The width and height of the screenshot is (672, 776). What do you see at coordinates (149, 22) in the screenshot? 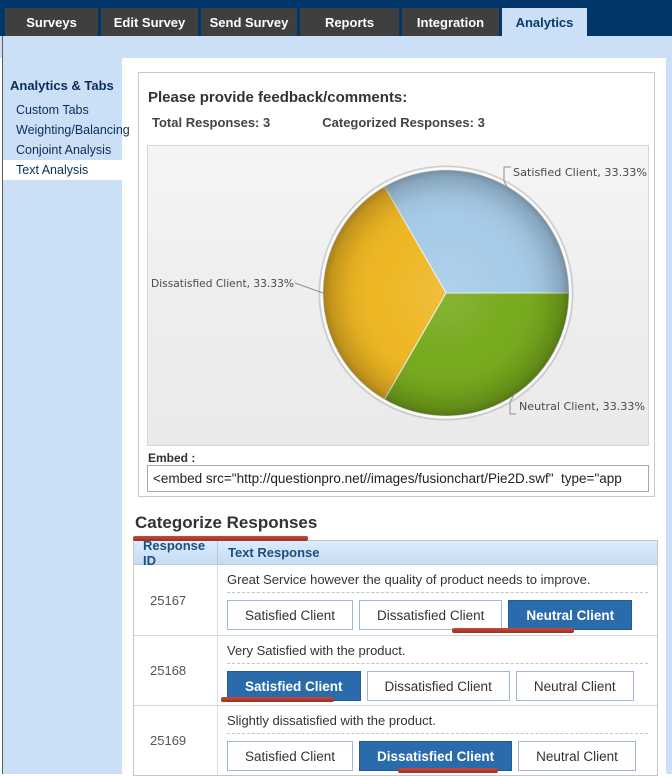
I see `tab-edit-survey: Edit Survey` at bounding box center [149, 22].